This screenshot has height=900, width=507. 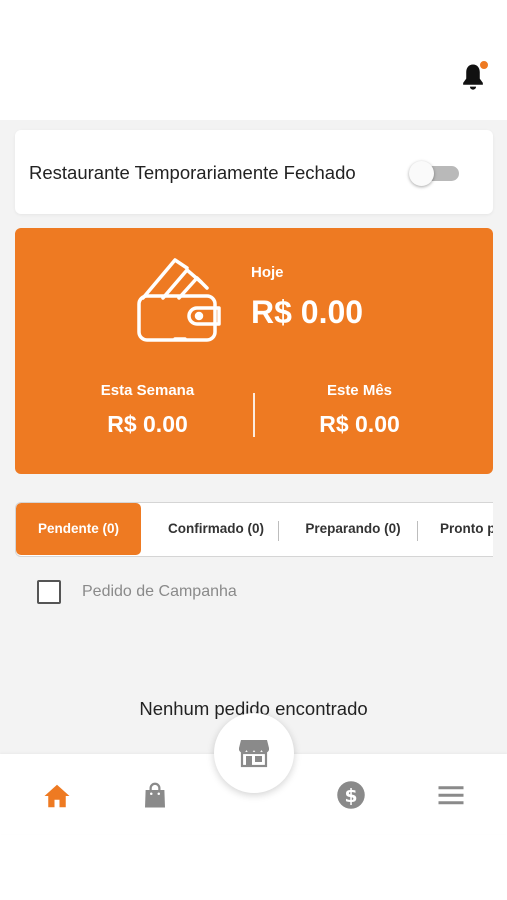 What do you see at coordinates (49, 592) in the screenshot?
I see `campaign-checkbox` at bounding box center [49, 592].